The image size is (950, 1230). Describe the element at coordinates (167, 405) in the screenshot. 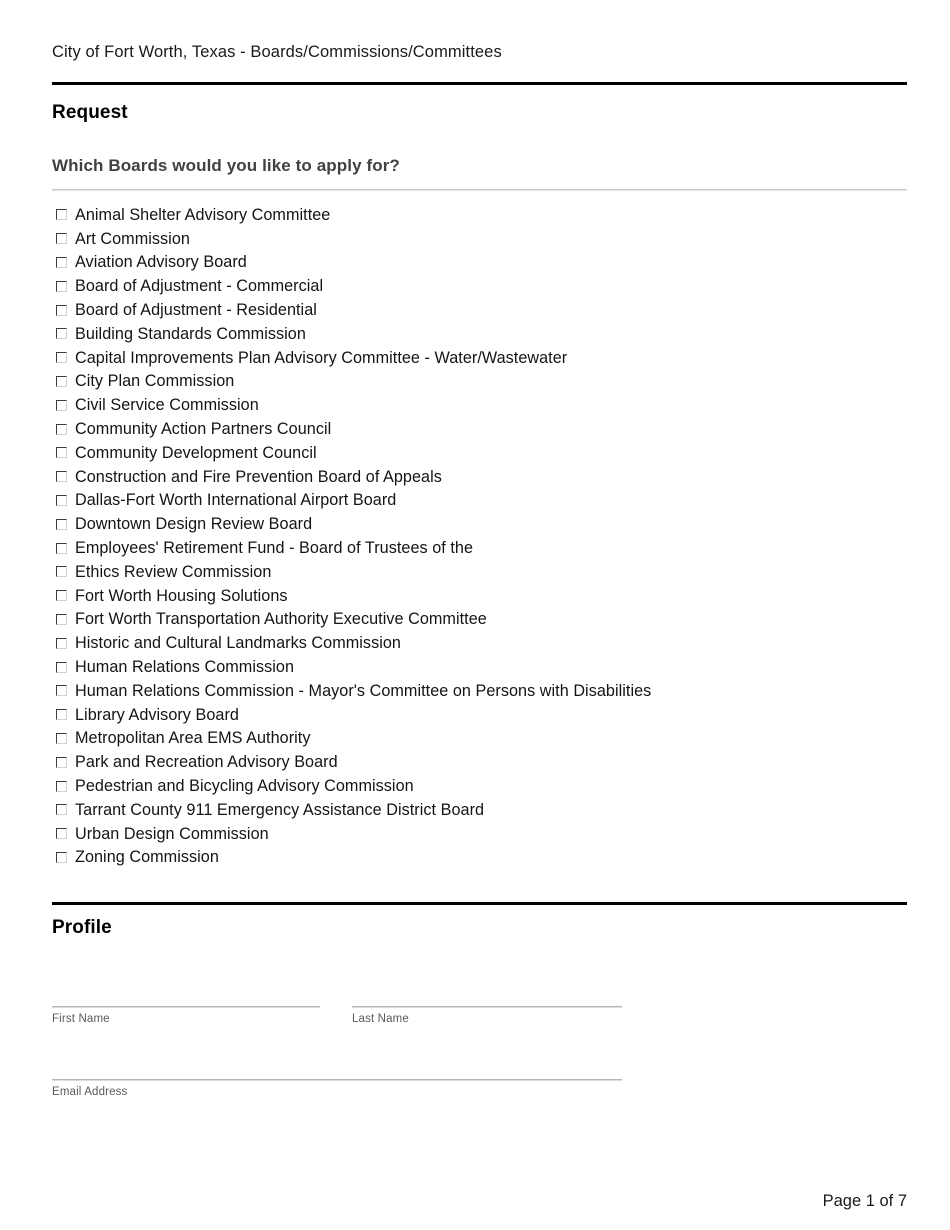

I see `board-option-label: Civil Service Commission` at that location.